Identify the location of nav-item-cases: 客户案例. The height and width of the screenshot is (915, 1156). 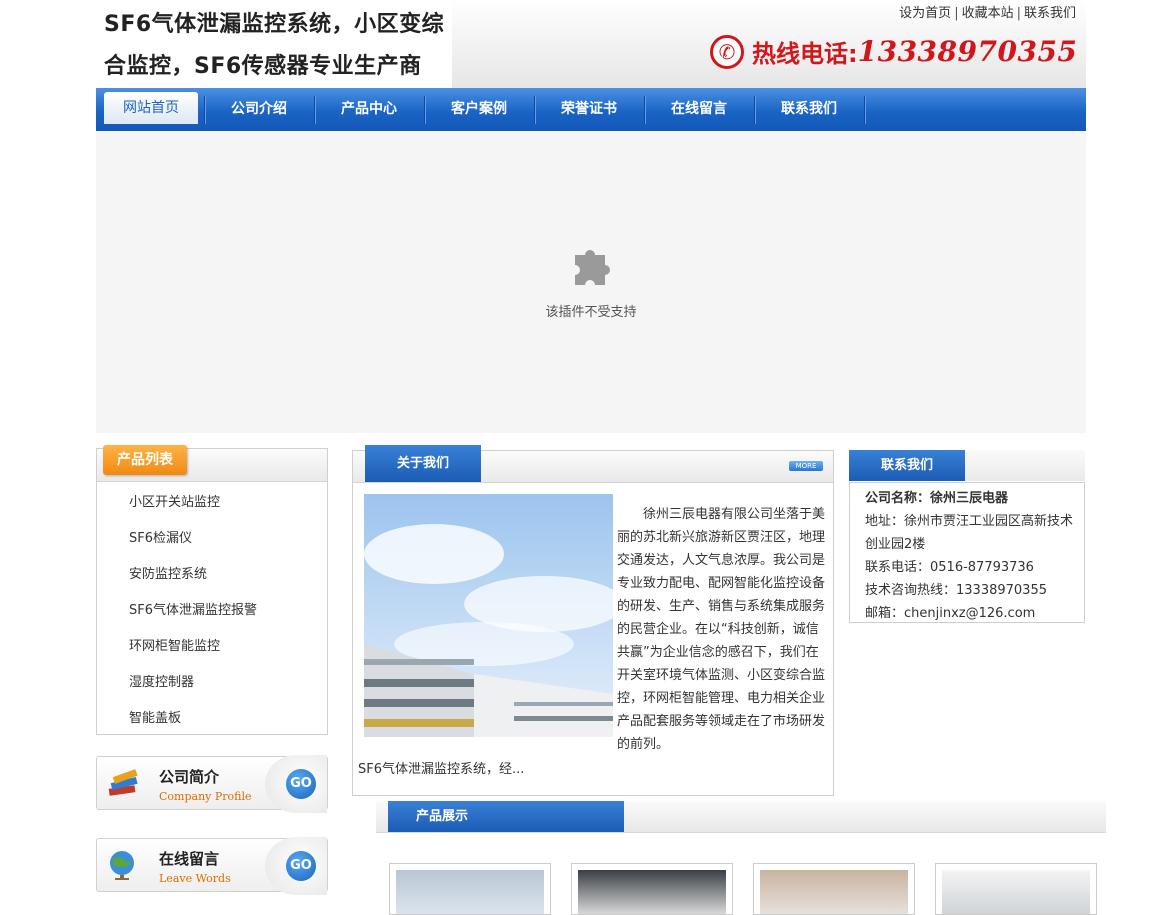
(479, 109).